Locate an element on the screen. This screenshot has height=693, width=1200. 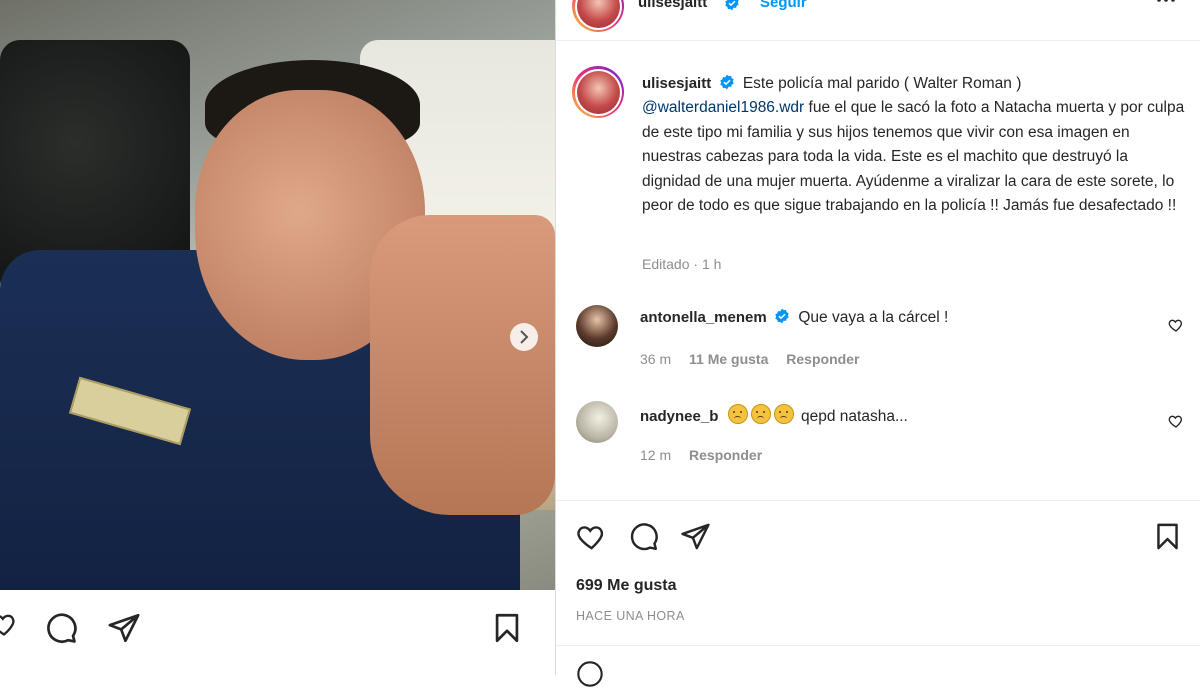
caption-prefix: Este policía mal parido ( Walter Roman ) is located at coordinates (882, 83).